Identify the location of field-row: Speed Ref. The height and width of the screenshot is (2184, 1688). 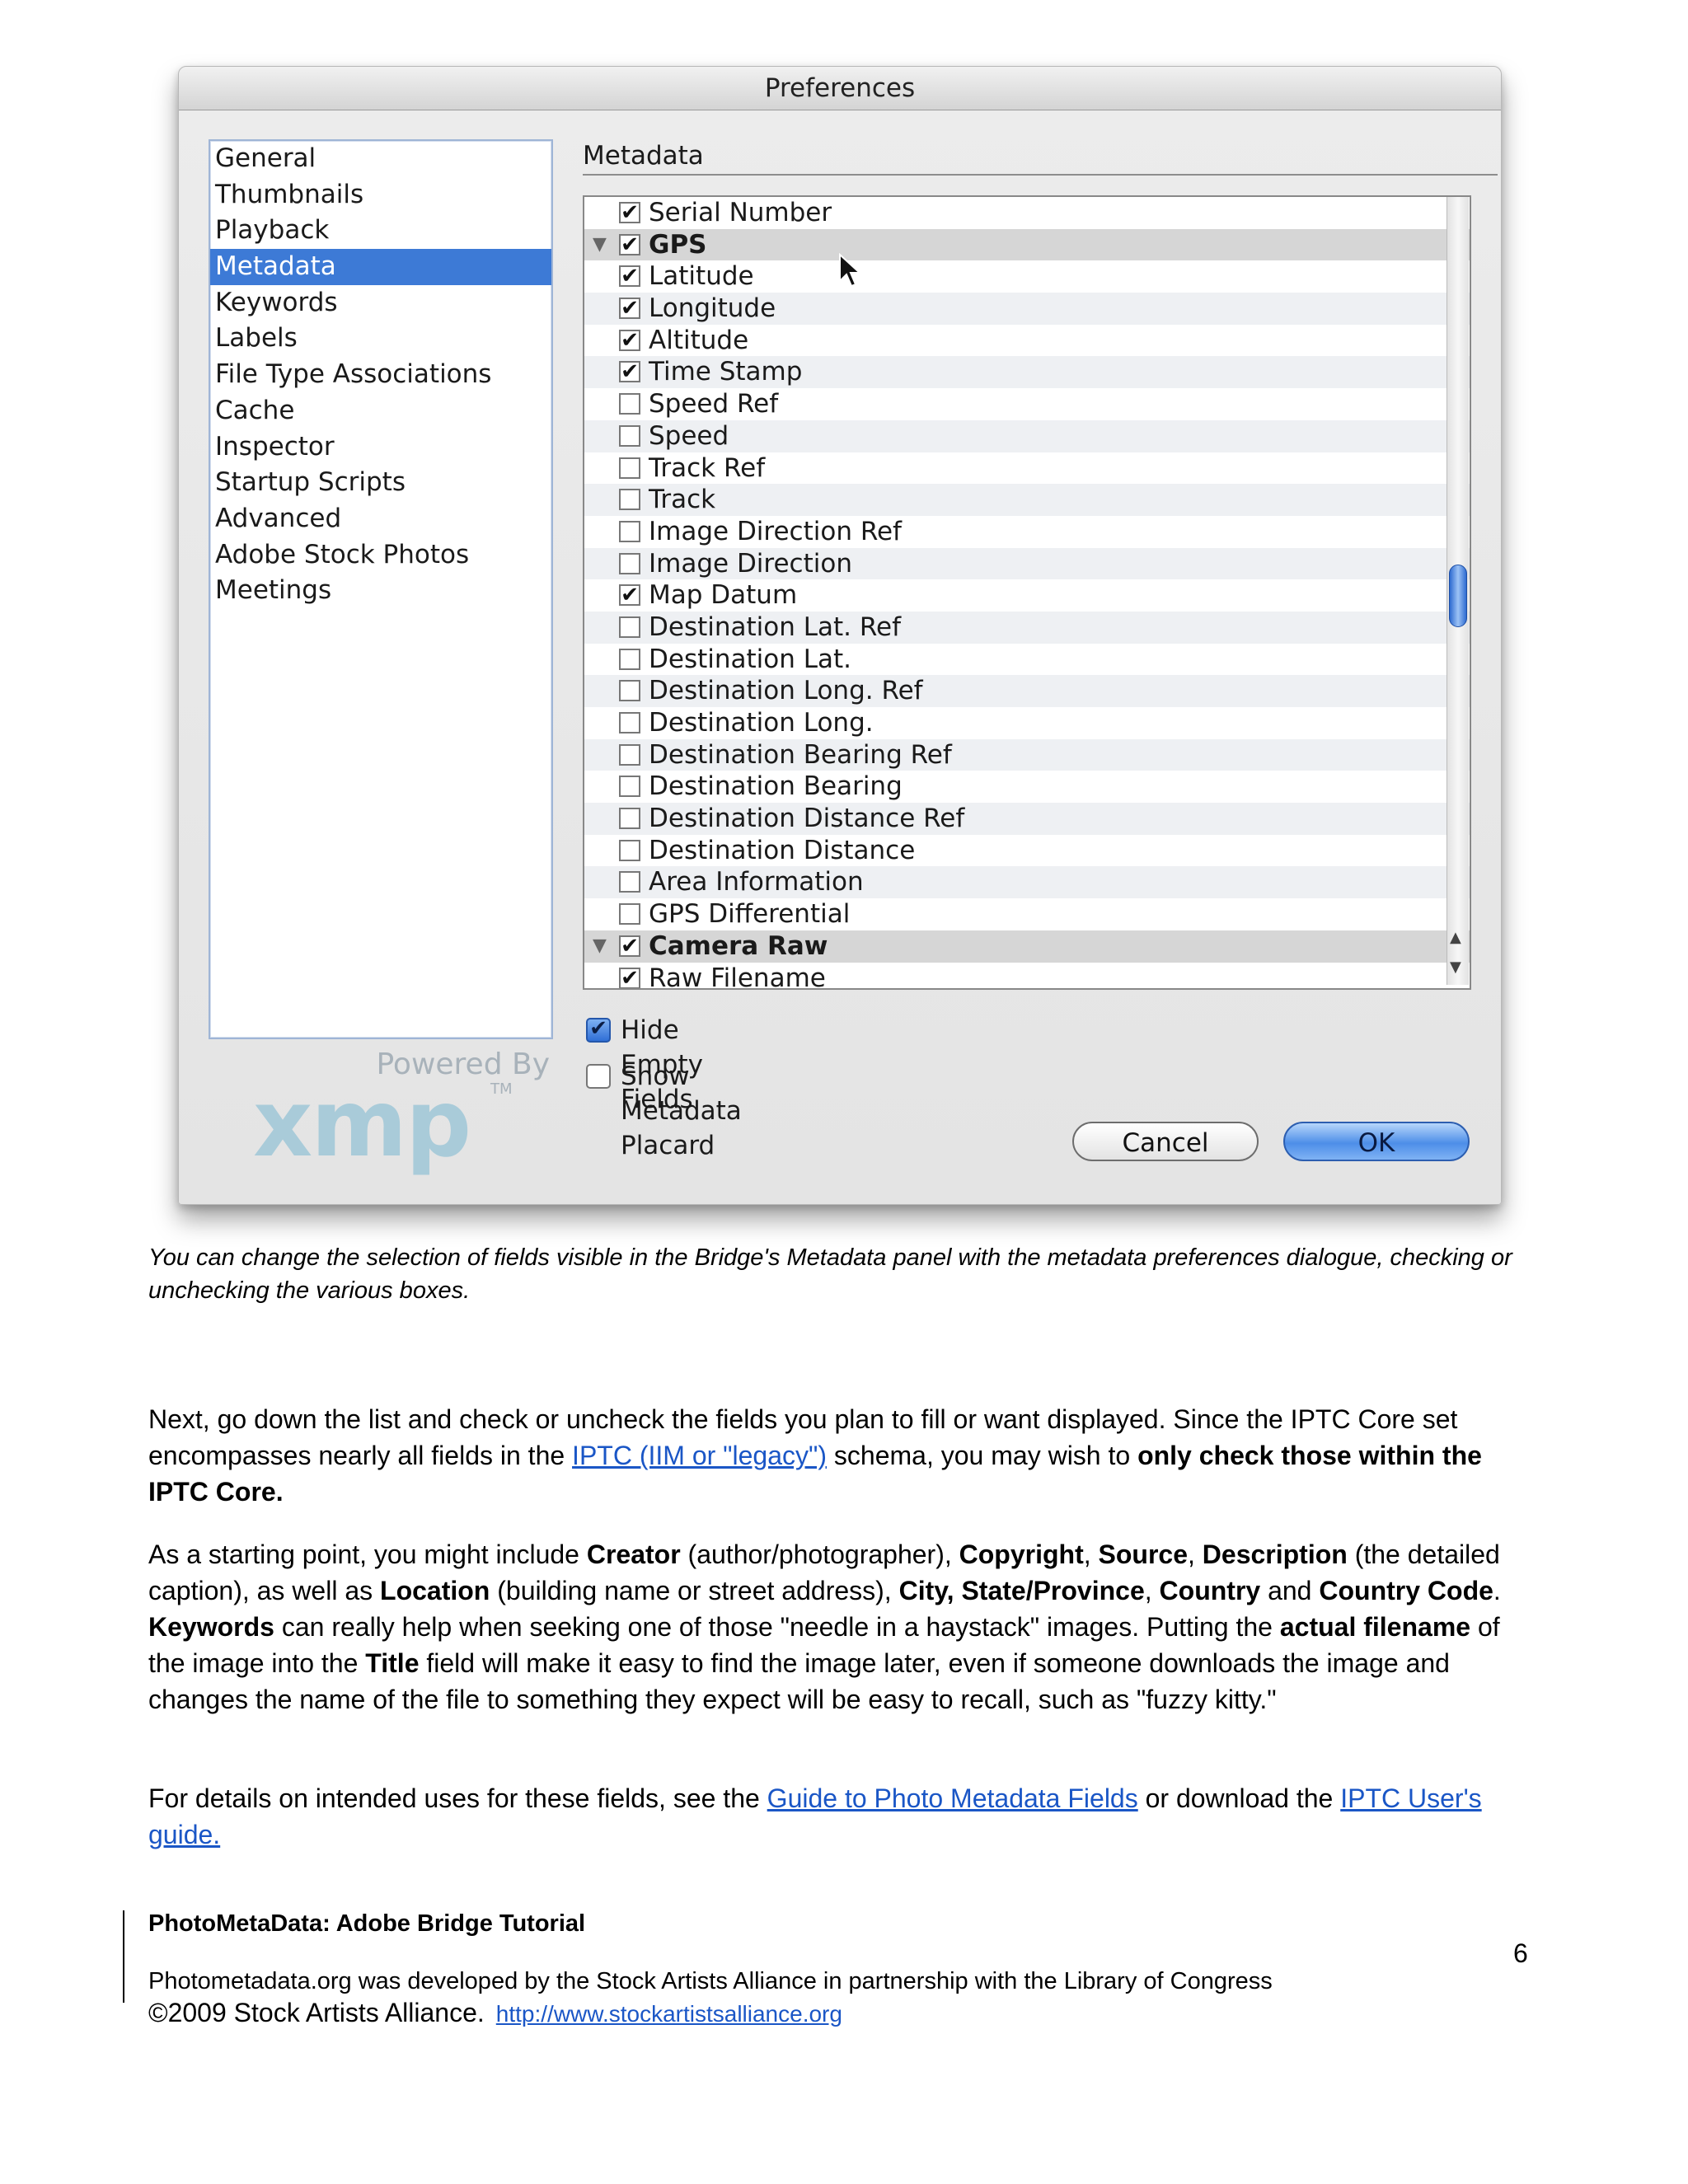
(1027, 404).